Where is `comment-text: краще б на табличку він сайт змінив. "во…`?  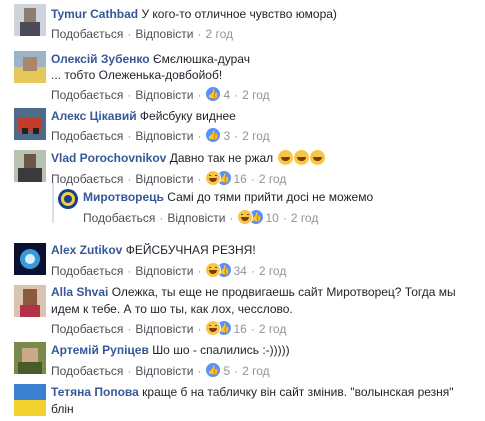
comment-text: краще б на табличку він сайт змінив. "во… is located at coordinates (298, 392).